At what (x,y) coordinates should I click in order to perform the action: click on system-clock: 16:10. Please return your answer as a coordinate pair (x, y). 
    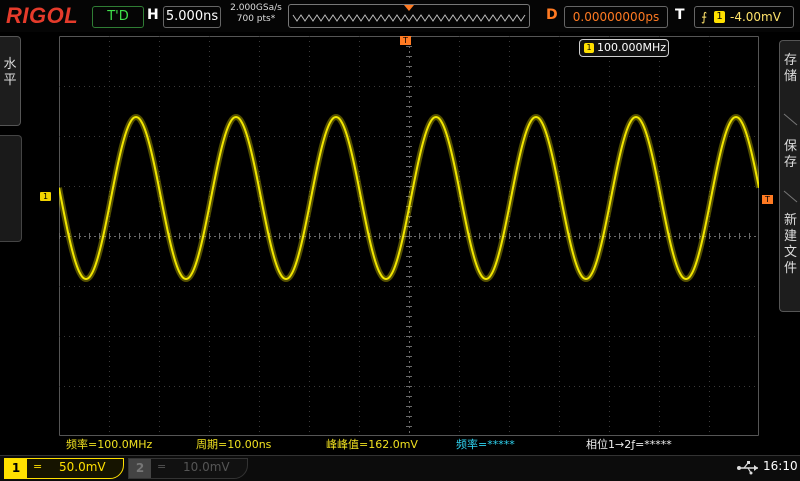
    Looking at the image, I should click on (780, 466).